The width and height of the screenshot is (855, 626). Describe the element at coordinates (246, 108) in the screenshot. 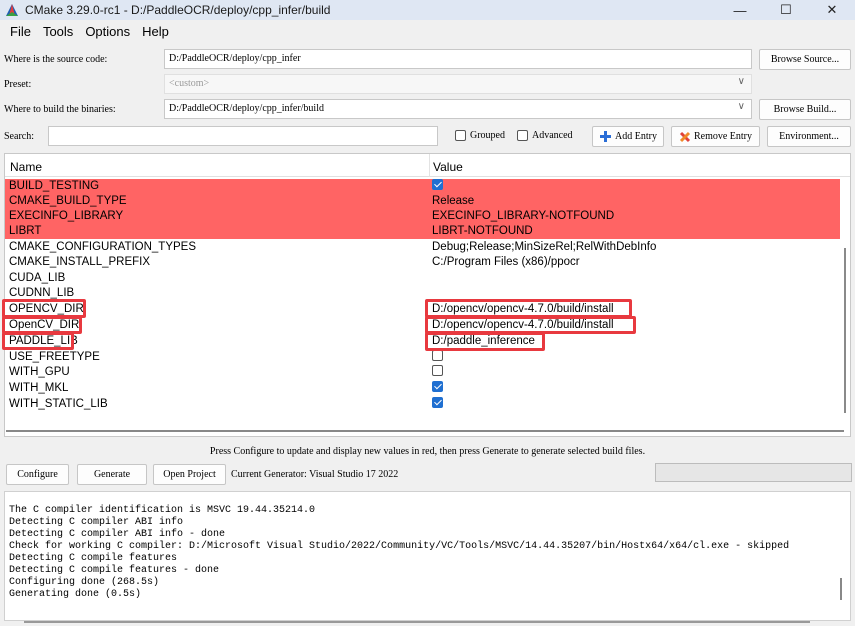

I see `build-path-value: D:/PaddleOCR/deploy/cpp_infer/build` at that location.